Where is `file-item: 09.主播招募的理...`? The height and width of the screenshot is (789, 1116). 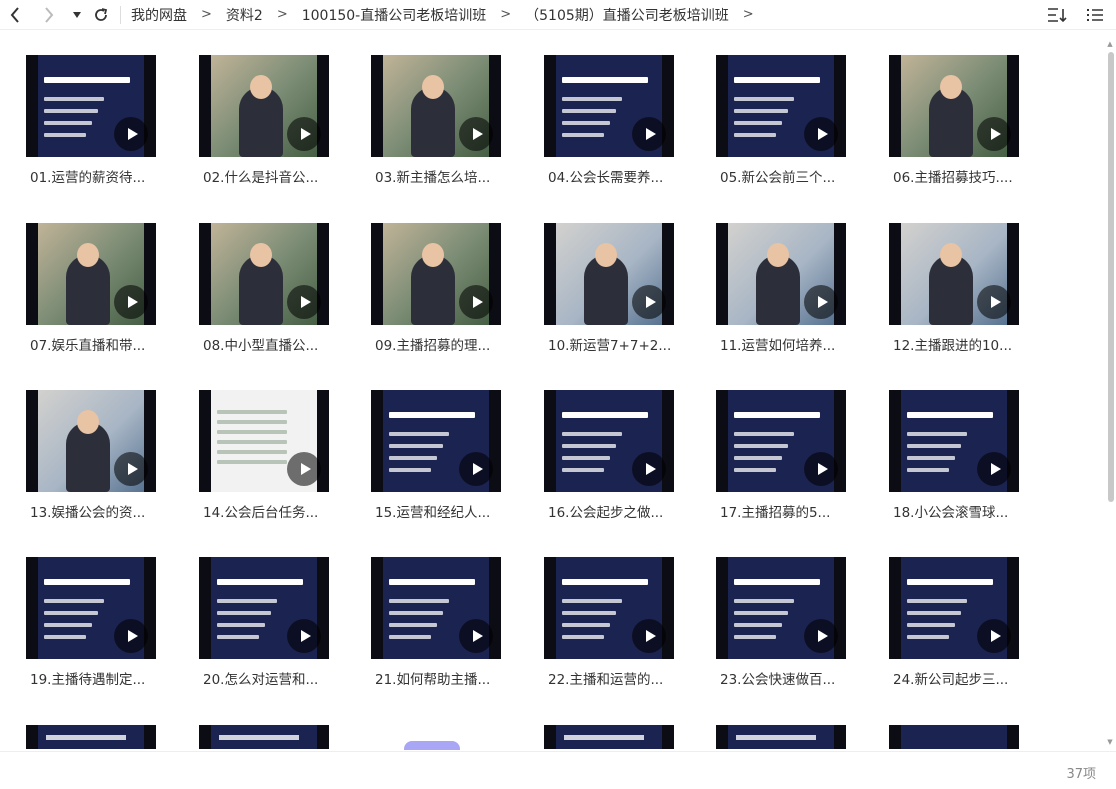
file-item: 09.主播招募的理... is located at coordinates (457, 288).